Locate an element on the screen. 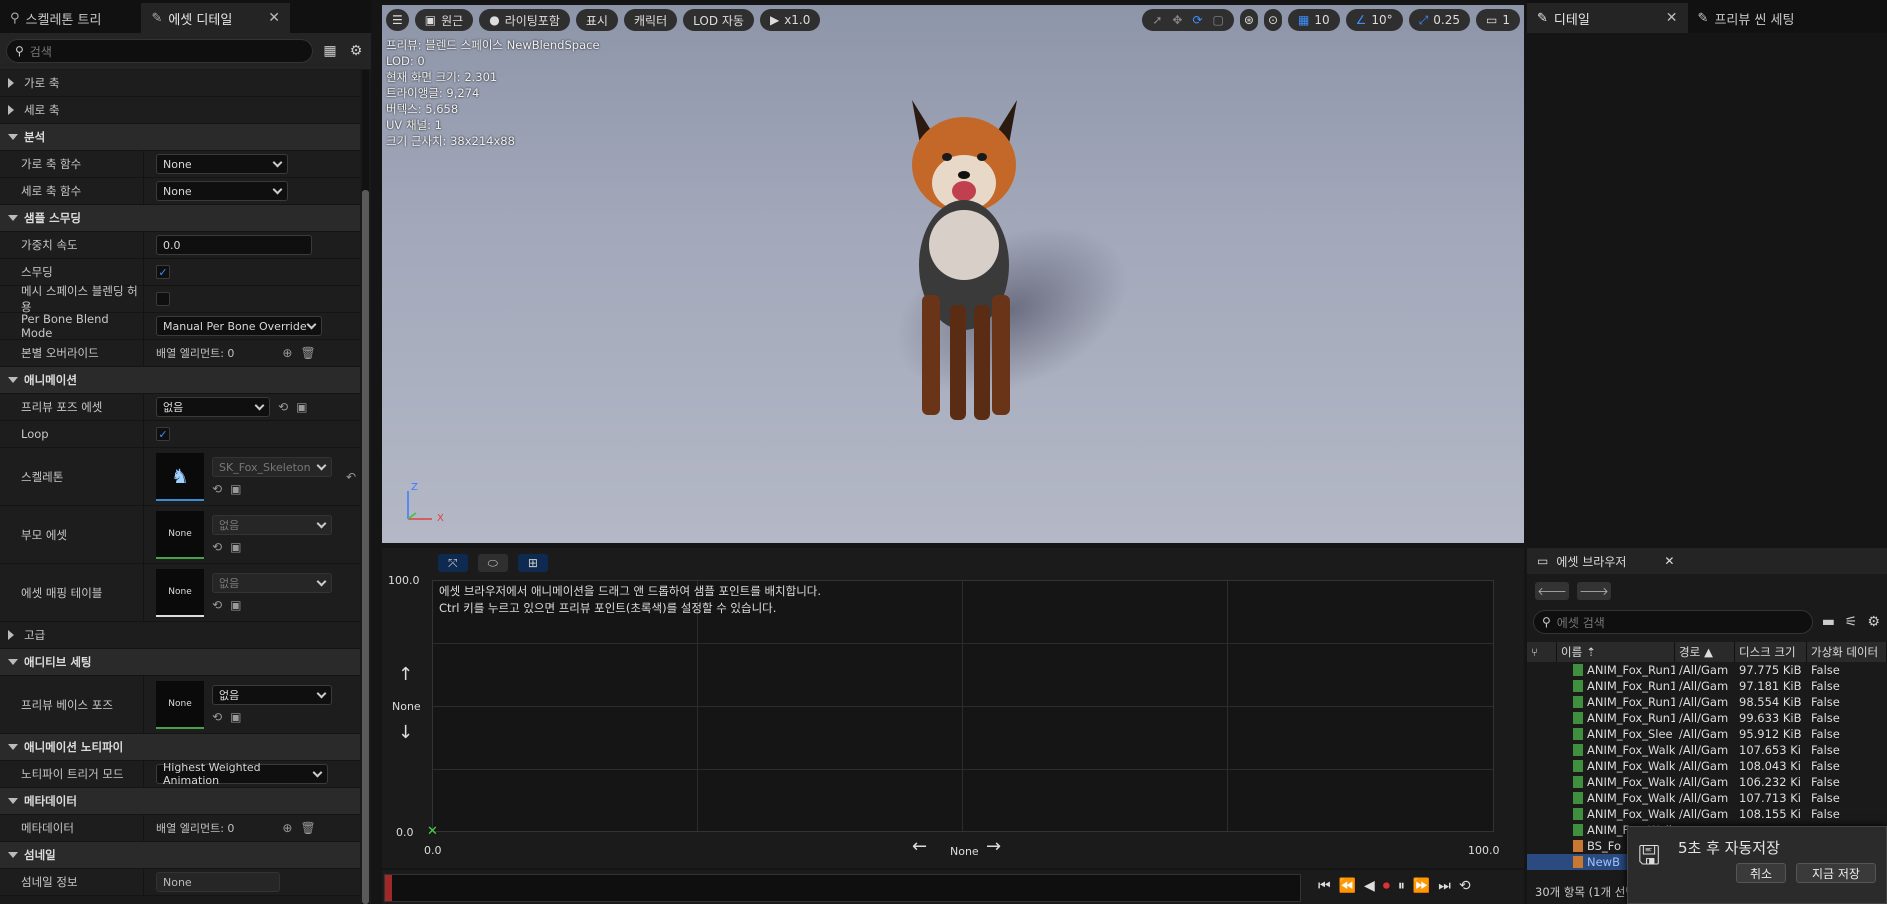 The width and height of the screenshot is (1887, 904). character-button: 캐릭터 is located at coordinates (650, 20).